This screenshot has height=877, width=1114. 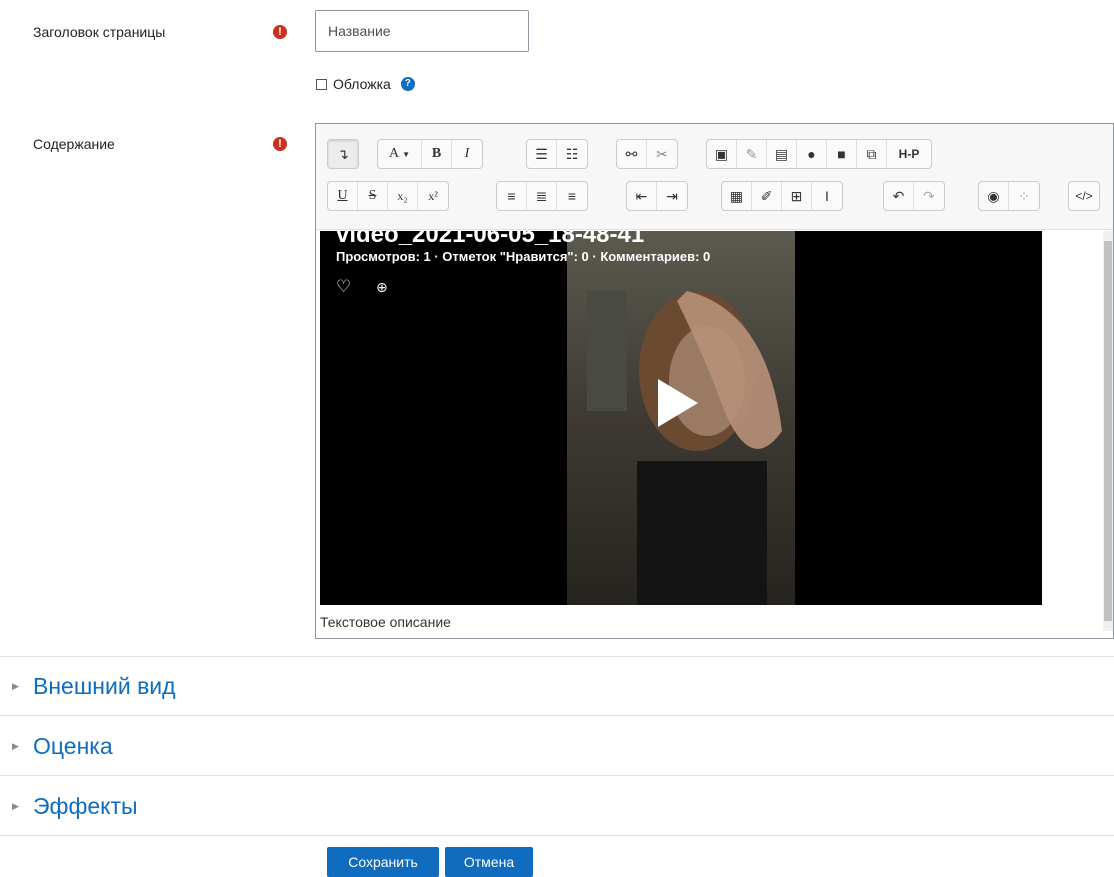 What do you see at coordinates (467, 154) in the screenshot?
I see `italic-icon: I` at bounding box center [467, 154].